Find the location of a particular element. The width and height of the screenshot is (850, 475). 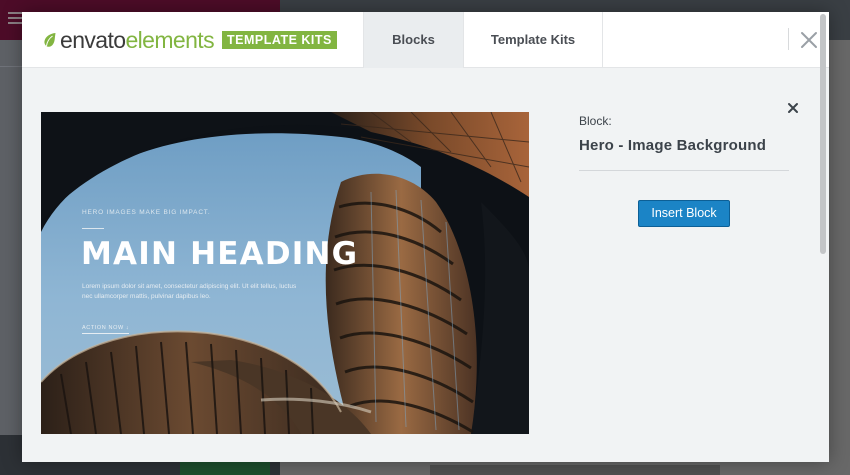

menu-icon is located at coordinates (15, 18).